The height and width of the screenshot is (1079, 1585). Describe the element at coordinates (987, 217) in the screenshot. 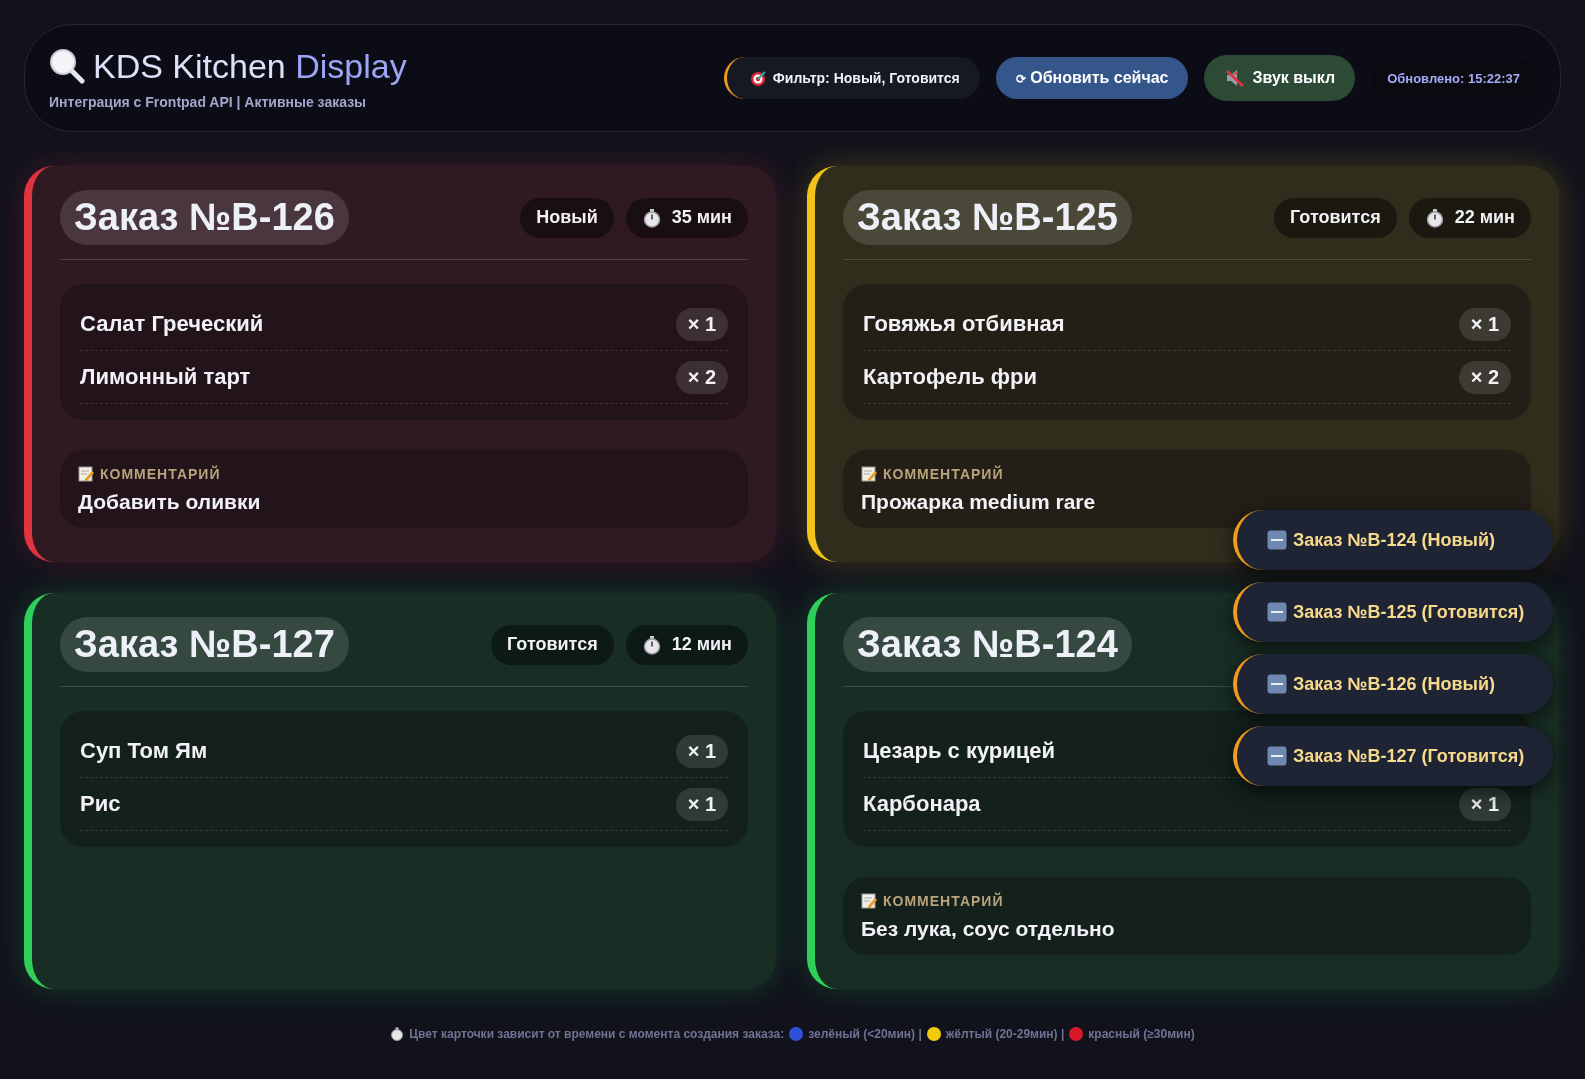

I see `order-number: Заказ №B-125` at that location.